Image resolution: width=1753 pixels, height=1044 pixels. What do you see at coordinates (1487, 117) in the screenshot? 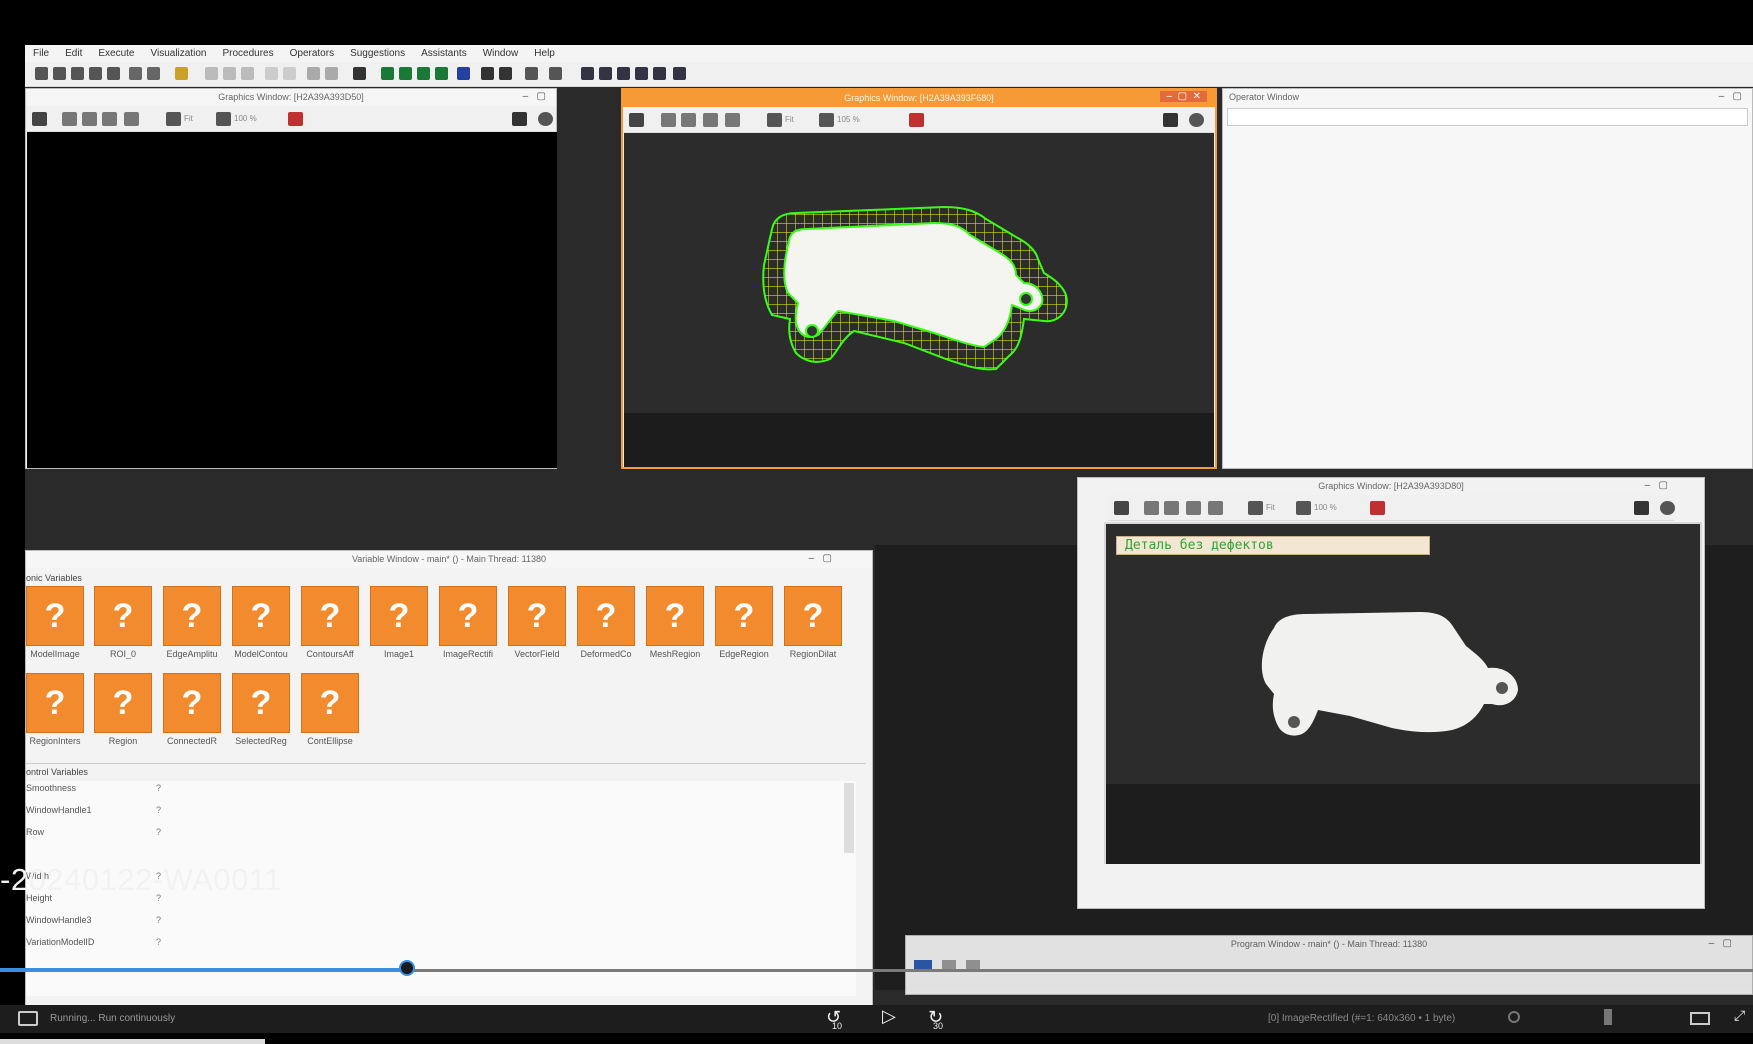
I see `operator-search-input` at bounding box center [1487, 117].